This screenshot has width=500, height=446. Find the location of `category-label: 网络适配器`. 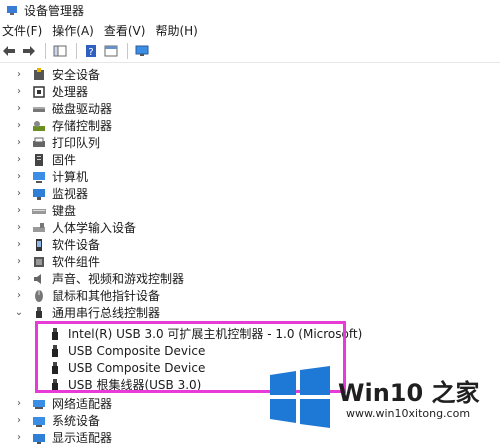

category-label: 网络适配器 is located at coordinates (82, 404).